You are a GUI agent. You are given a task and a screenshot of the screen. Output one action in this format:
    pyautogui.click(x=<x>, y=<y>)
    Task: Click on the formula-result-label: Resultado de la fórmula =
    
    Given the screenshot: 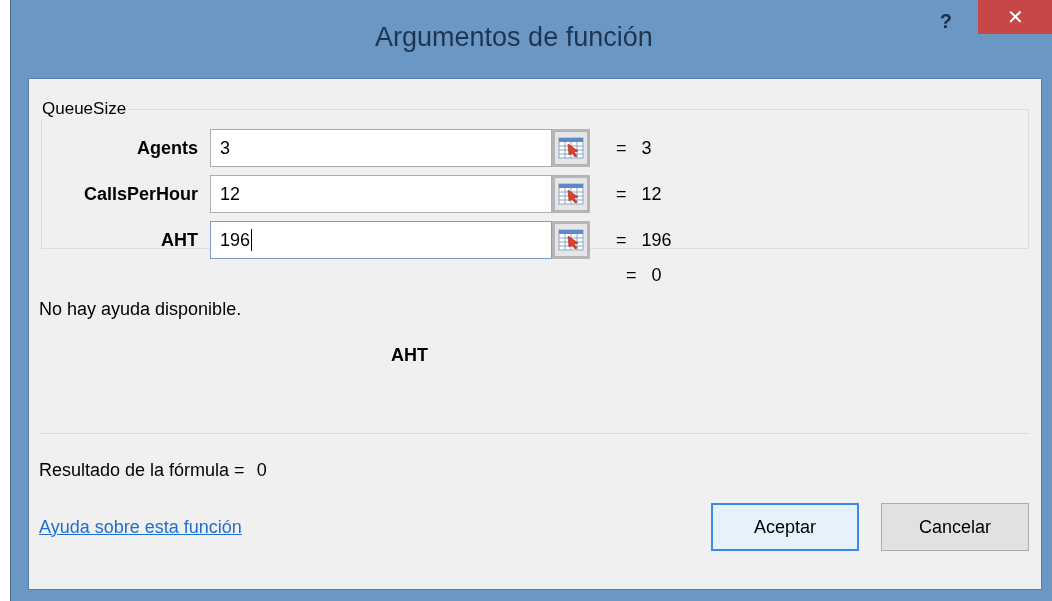 What is the action you would take?
    pyautogui.click(x=142, y=470)
    